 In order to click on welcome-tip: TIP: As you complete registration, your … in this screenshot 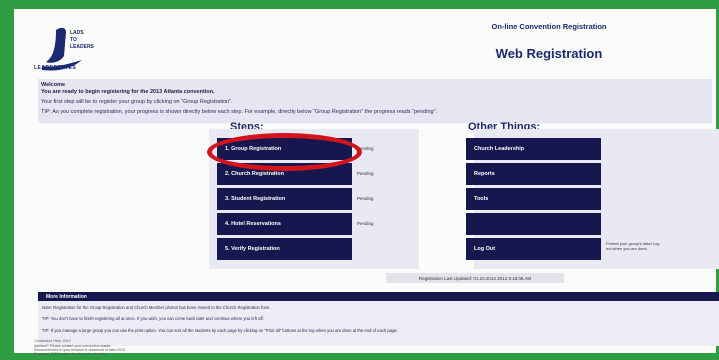, I will do `click(239, 112)`.